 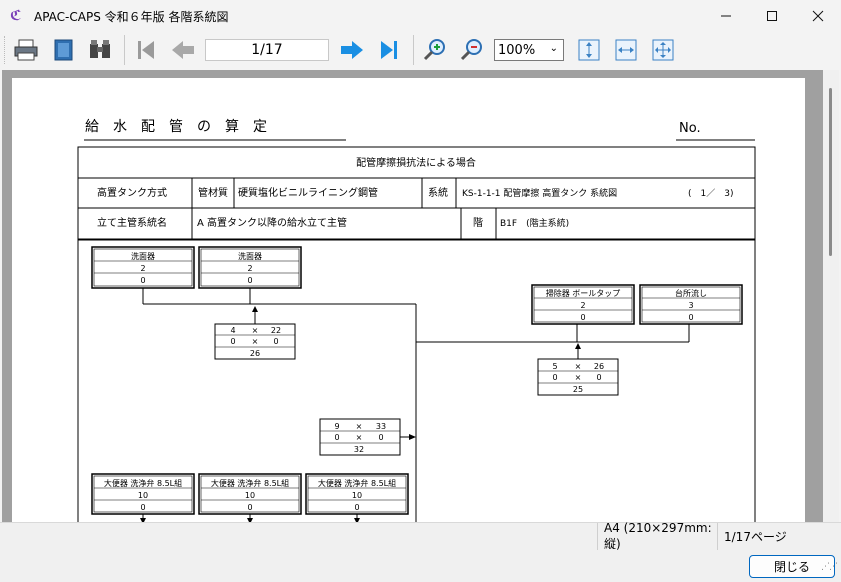 I want to click on vertical-scrollbar, so click(x=831, y=296).